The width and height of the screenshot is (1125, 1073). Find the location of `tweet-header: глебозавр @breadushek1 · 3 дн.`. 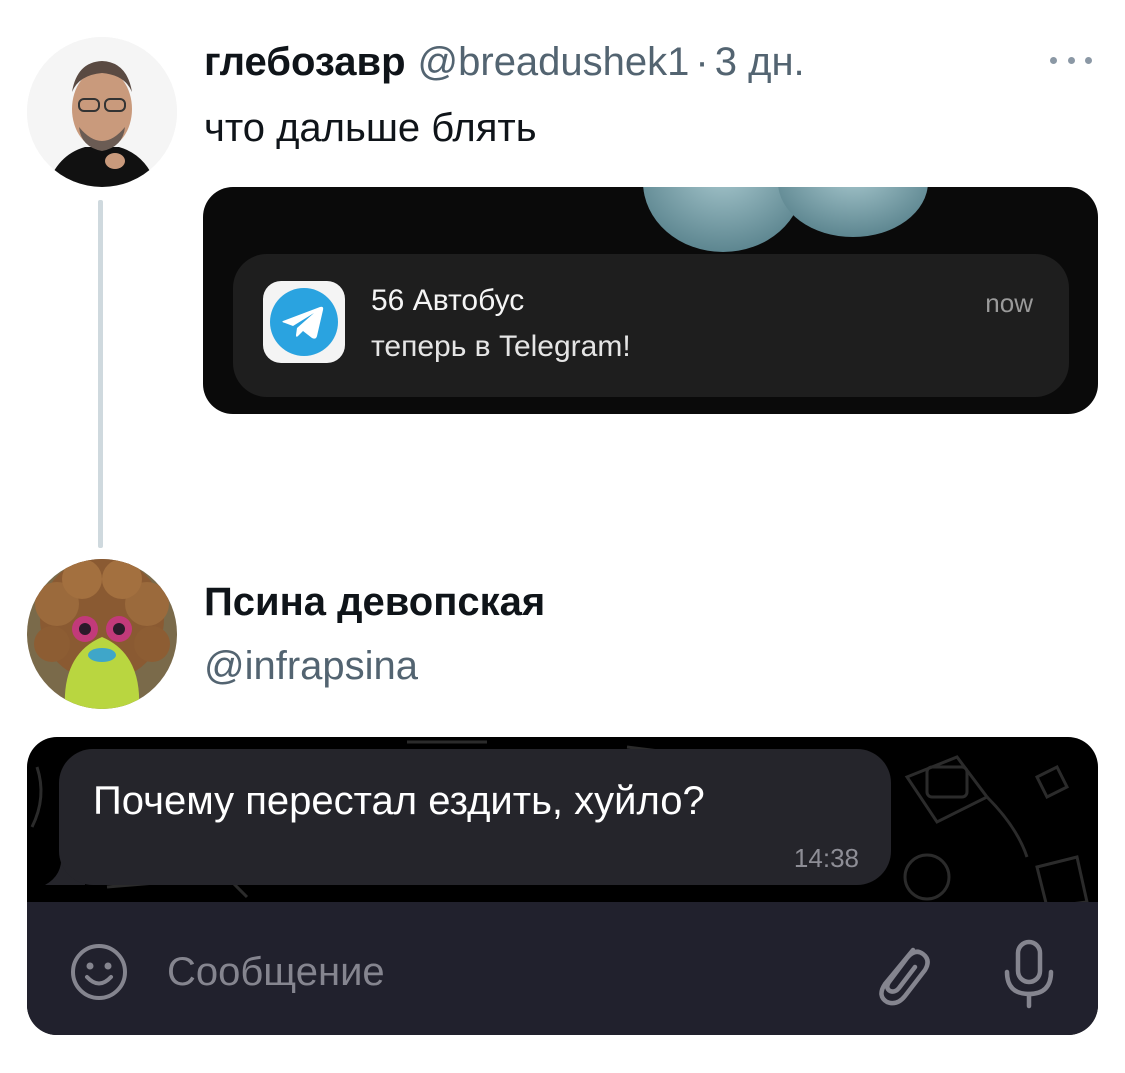

tweet-header: глебозавр @breadushek1 · 3 дн. is located at coordinates (504, 65).